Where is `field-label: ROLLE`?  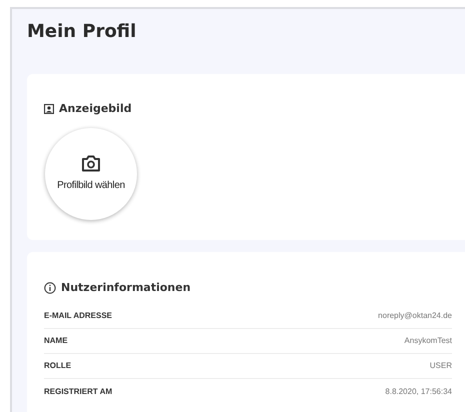
field-label: ROLLE is located at coordinates (58, 366).